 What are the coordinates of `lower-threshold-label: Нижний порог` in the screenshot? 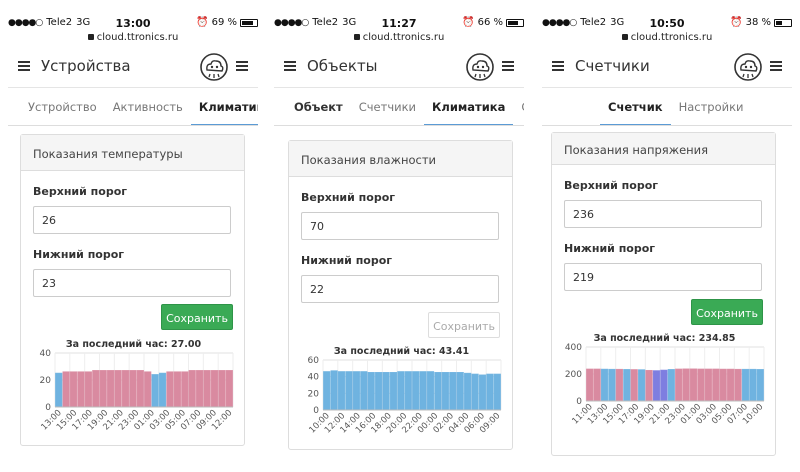 It's located at (610, 248).